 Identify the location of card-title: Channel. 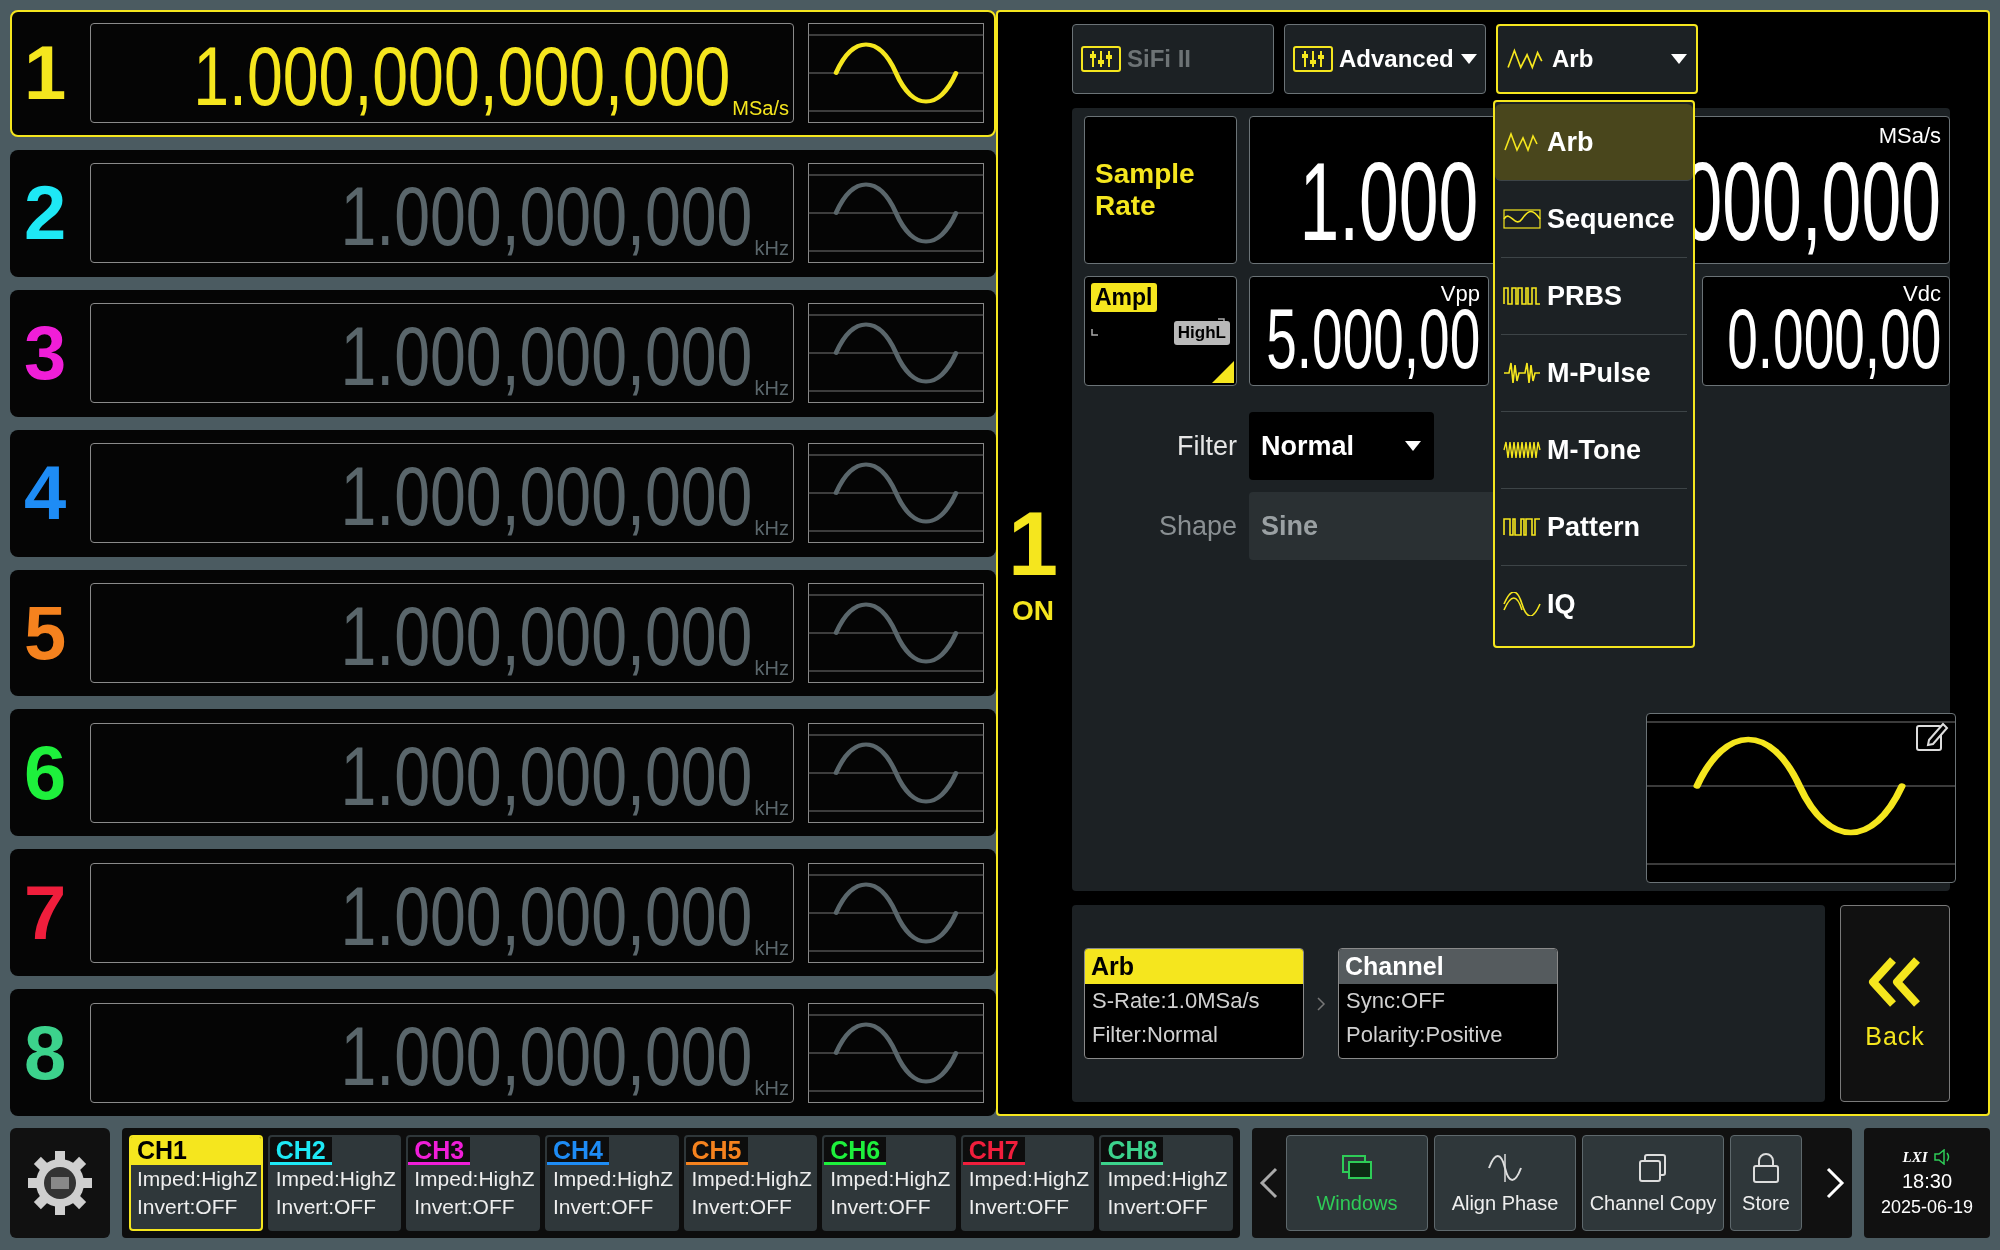
(1448, 966).